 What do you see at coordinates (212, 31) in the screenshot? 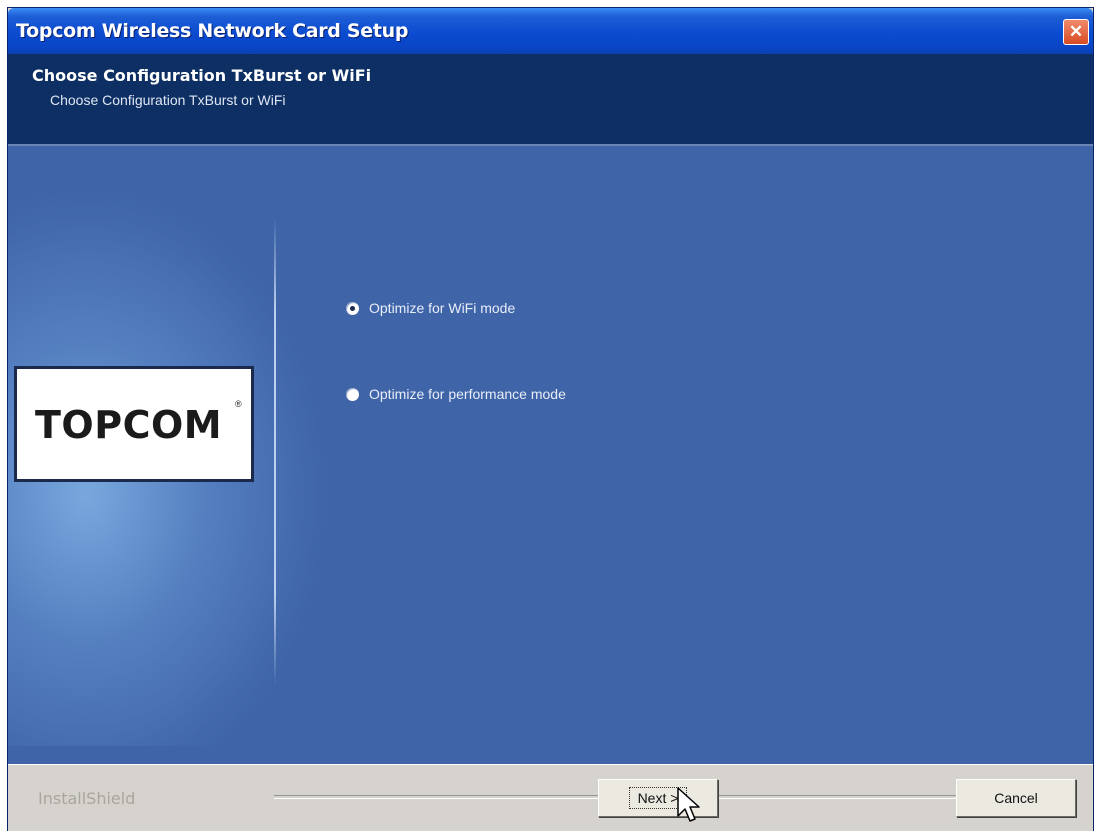
I see `window-title: Topcom Wireless Network Card Setup` at bounding box center [212, 31].